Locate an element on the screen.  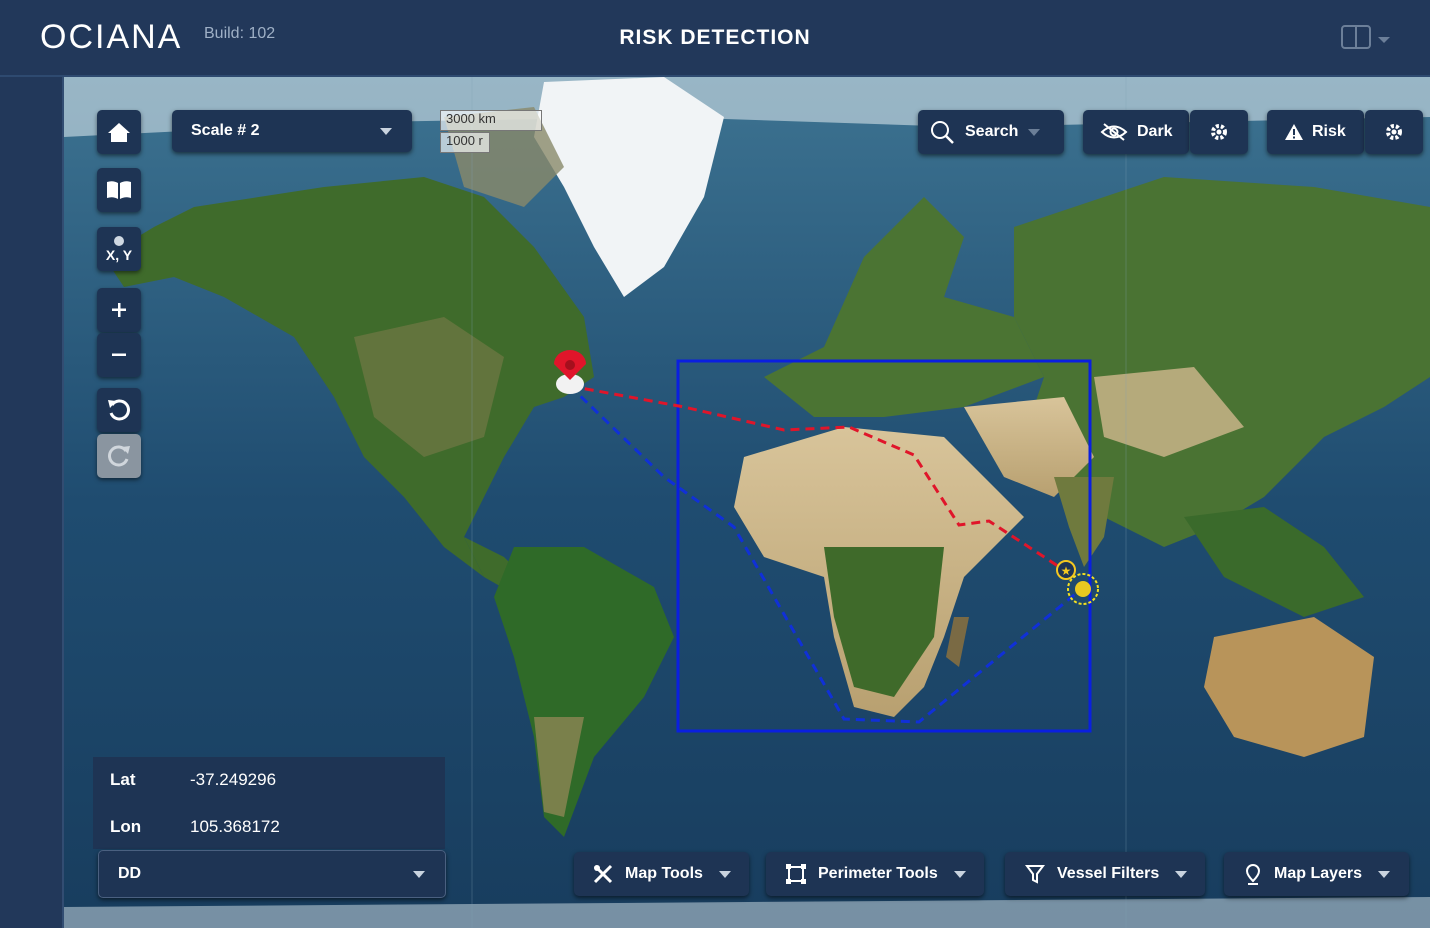
undo-button is located at coordinates (119, 410).